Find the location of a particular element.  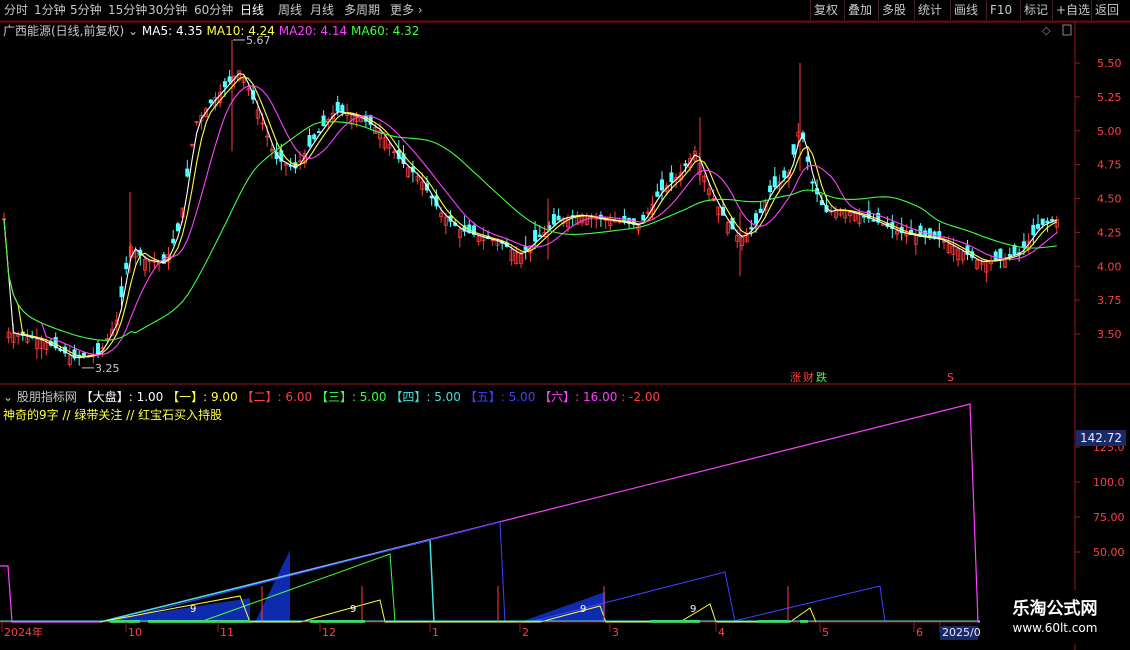

toolbar-button-4: 画线 is located at coordinates (966, 10).